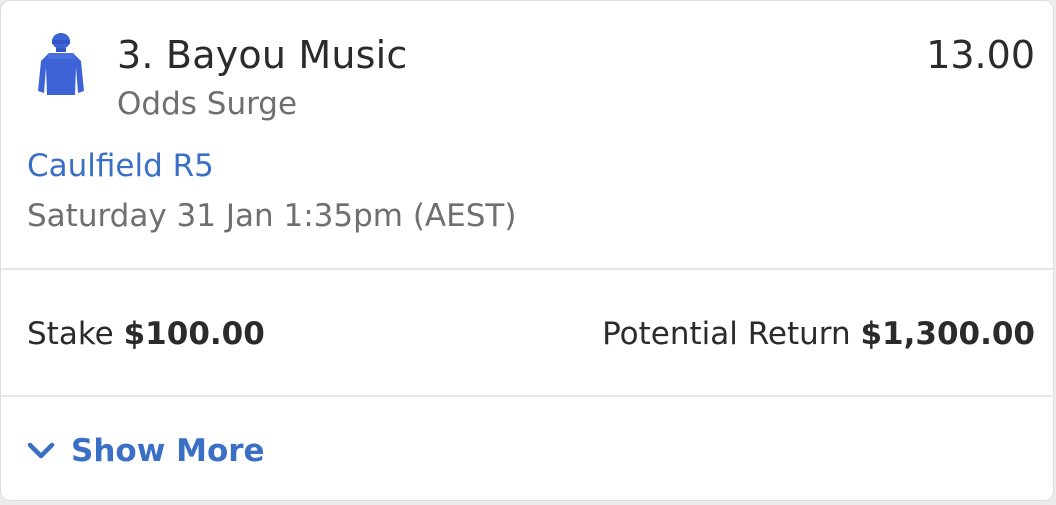  What do you see at coordinates (262, 55) in the screenshot?
I see `runner-name: 3. Bayou Music` at bounding box center [262, 55].